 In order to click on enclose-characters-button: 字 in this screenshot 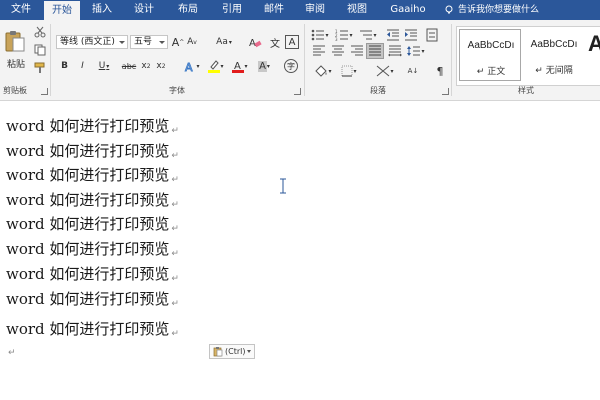, I will do `click(291, 66)`.